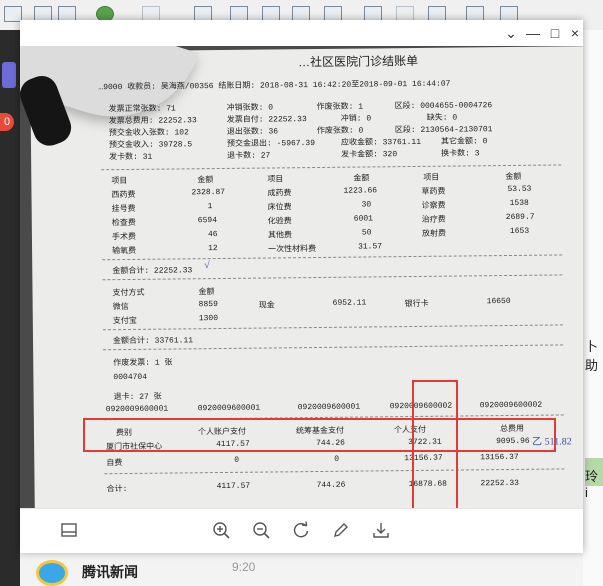 The height and width of the screenshot is (586, 603). What do you see at coordinates (213, 249) in the screenshot?
I see `item-cell: 12` at bounding box center [213, 249].